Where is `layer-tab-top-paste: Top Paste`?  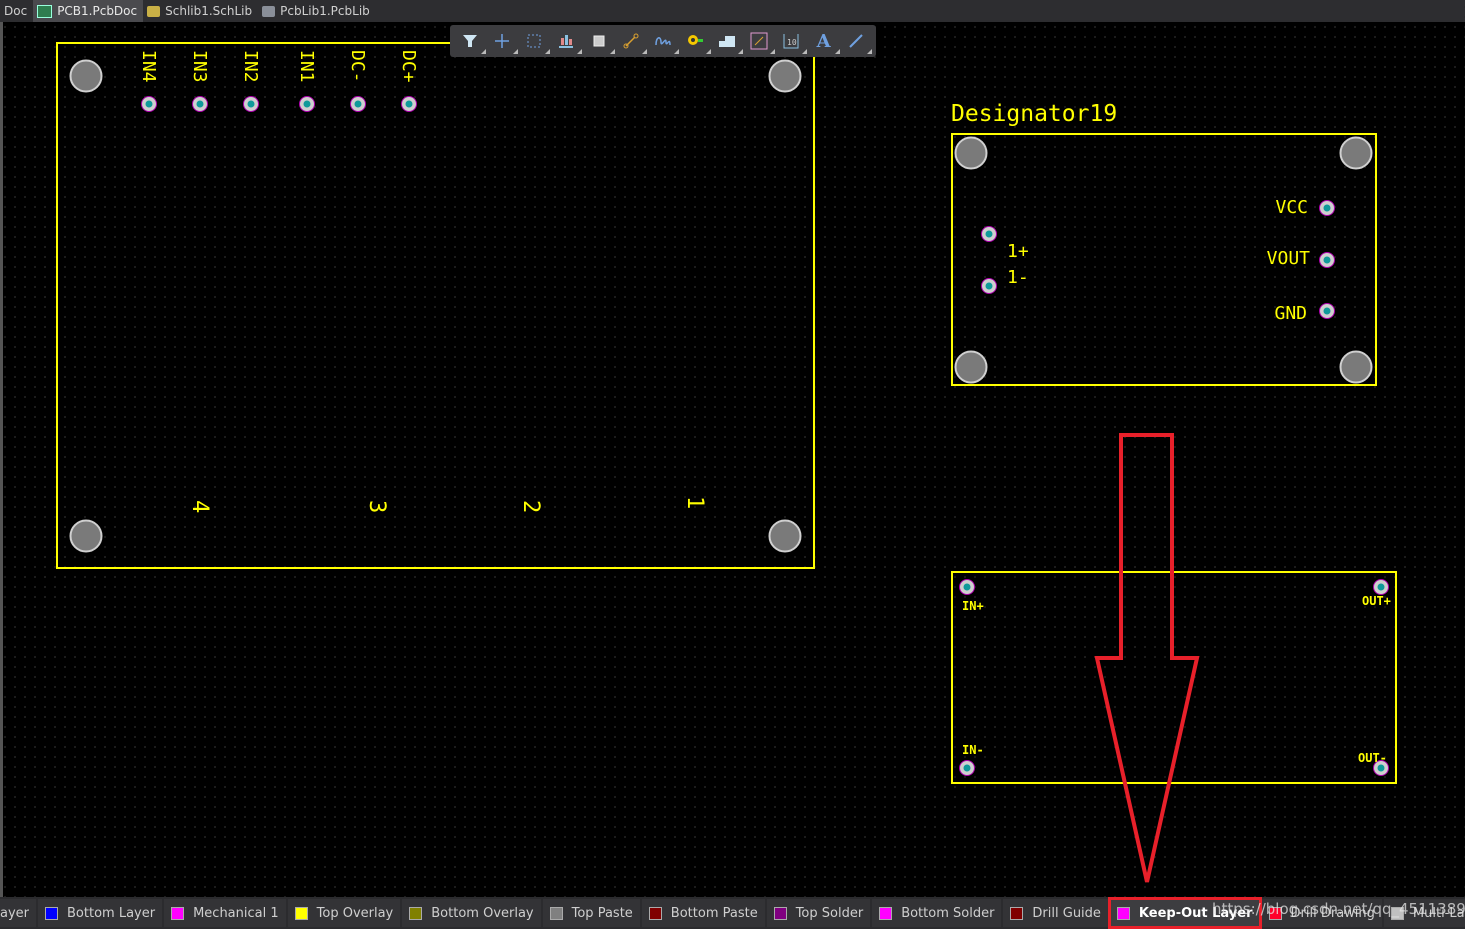
layer-tab-top-paste: Top Paste is located at coordinates (591, 913).